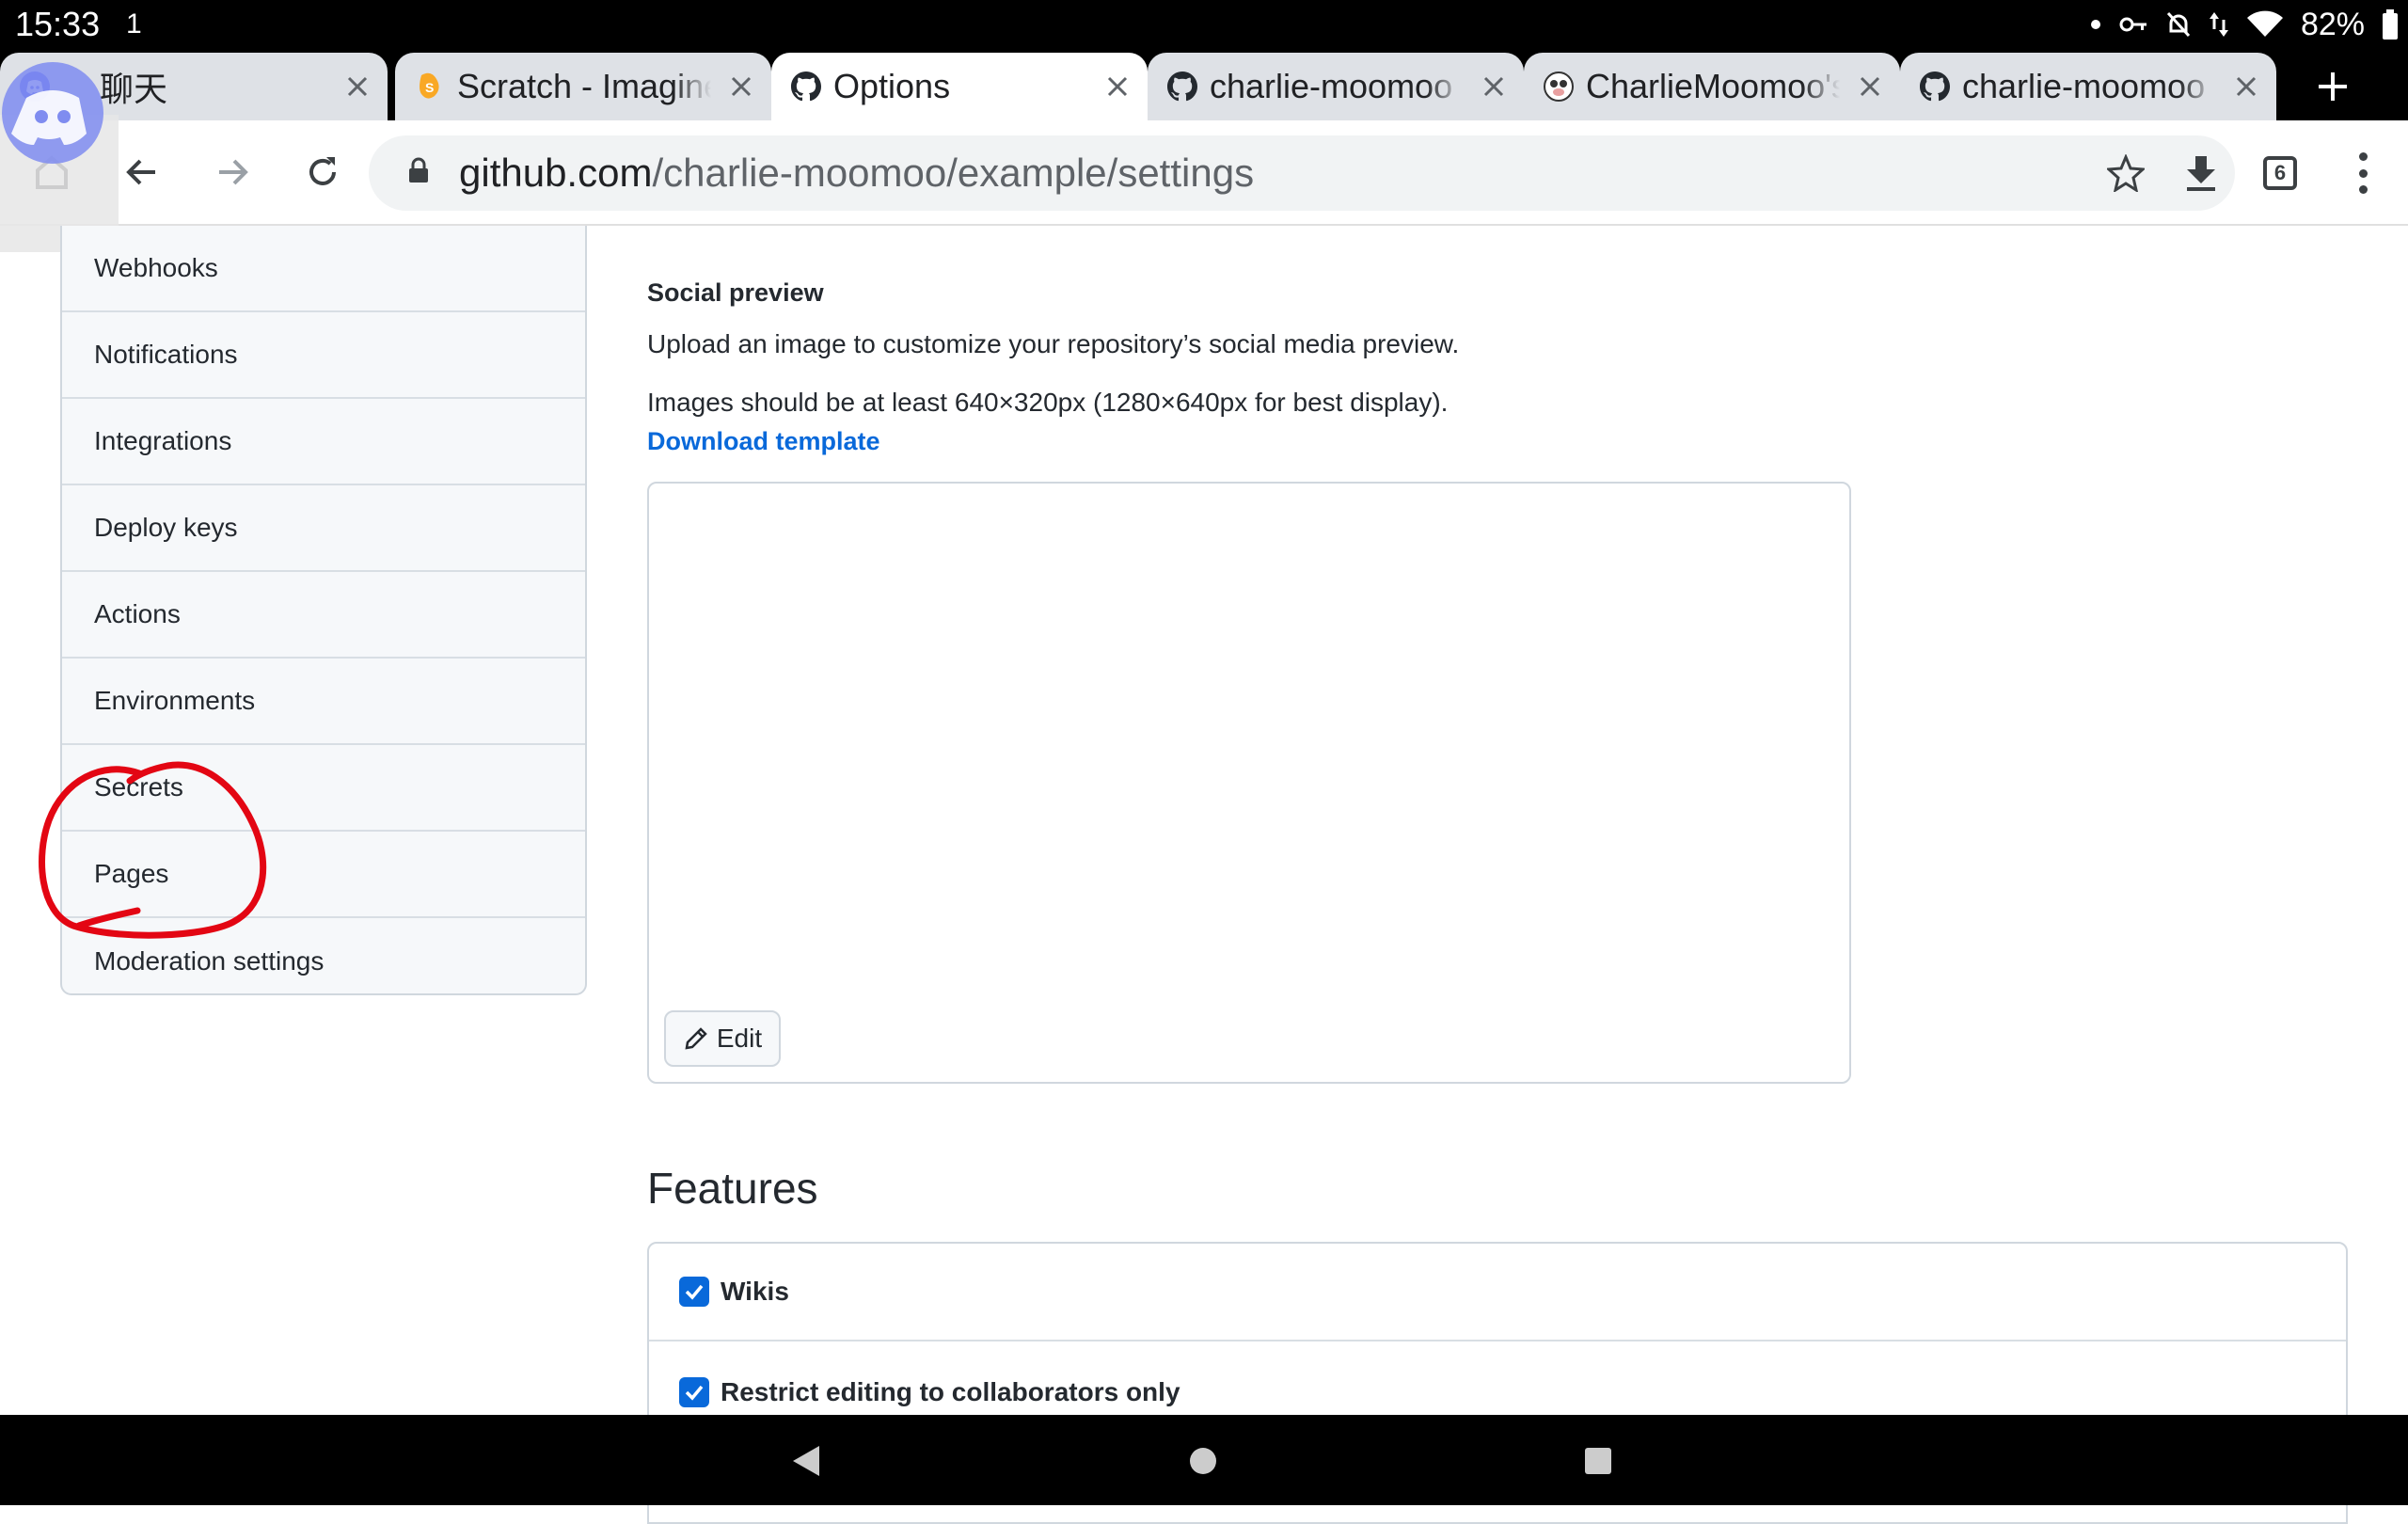 Image resolution: width=2408 pixels, height=1524 pixels. I want to click on edit-button-label: Edit, so click(740, 1039).